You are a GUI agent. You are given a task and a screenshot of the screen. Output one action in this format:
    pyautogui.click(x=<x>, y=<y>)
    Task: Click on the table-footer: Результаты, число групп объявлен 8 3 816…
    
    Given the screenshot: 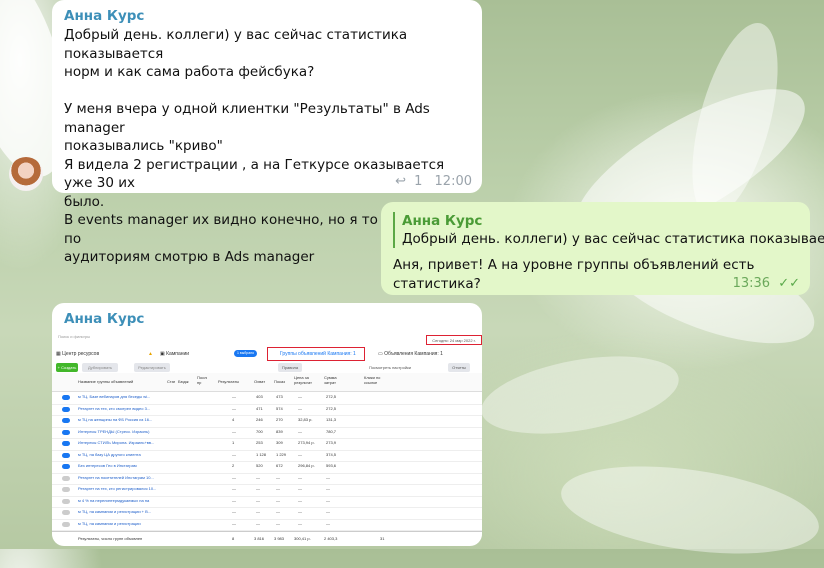 What is the action you would take?
    pyautogui.click(x=267, y=538)
    